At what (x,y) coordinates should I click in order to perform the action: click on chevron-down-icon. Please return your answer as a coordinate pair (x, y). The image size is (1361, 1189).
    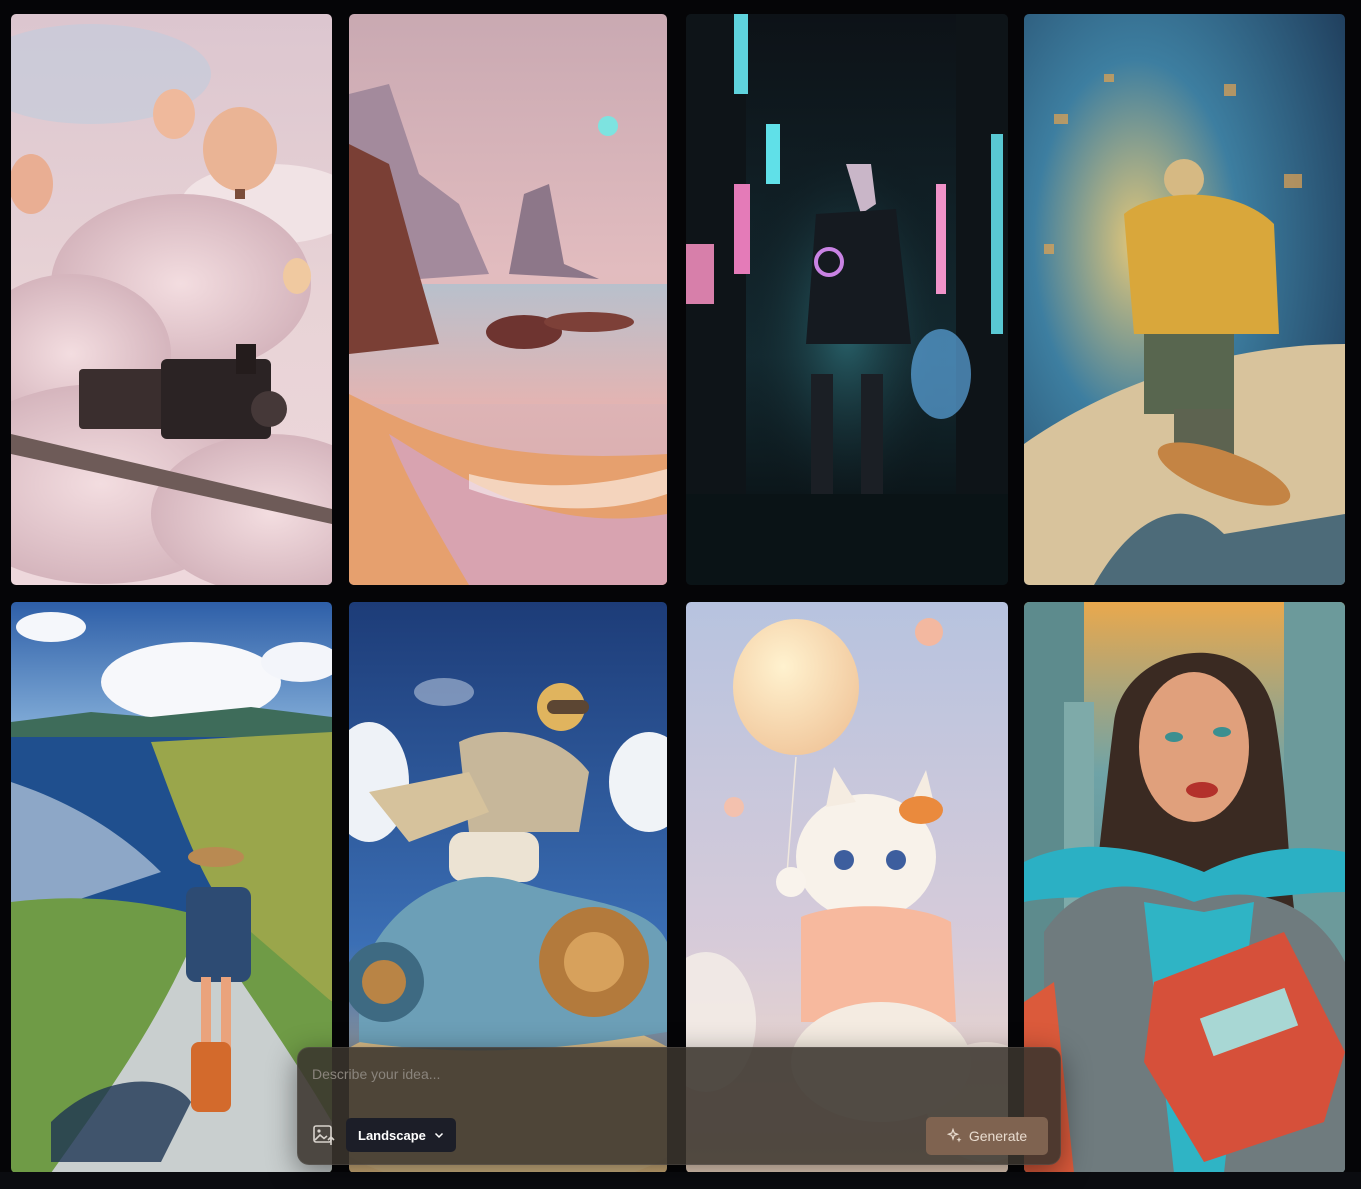
    Looking at the image, I should click on (438, 1135).